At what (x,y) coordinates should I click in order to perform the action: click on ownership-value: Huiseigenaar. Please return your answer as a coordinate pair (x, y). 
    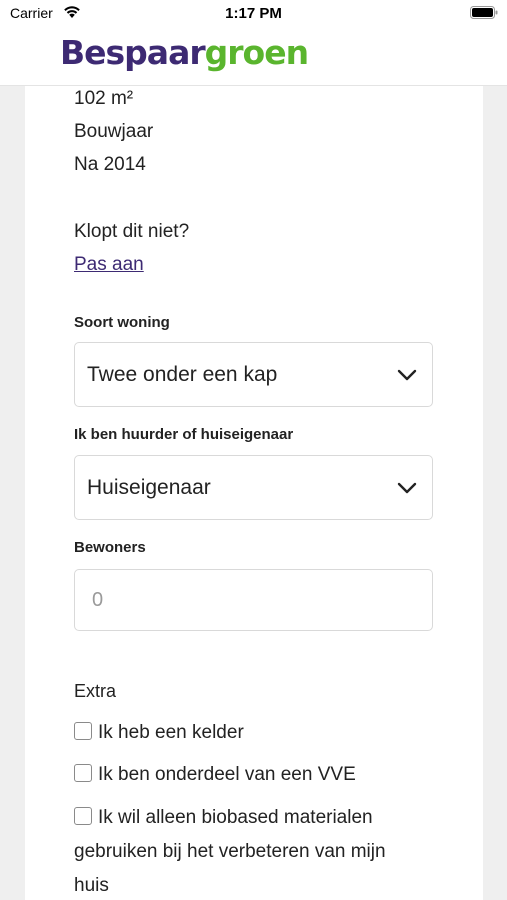
    Looking at the image, I should click on (149, 487).